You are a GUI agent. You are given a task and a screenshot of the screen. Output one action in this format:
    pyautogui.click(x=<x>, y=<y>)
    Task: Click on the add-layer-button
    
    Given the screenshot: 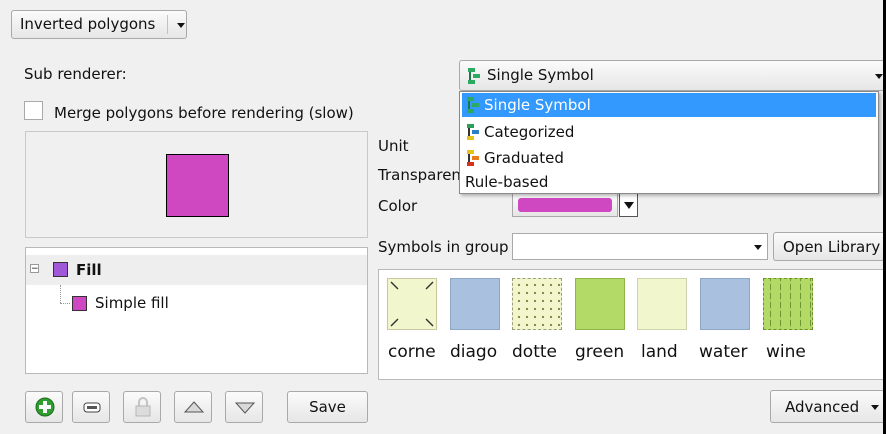 What is the action you would take?
    pyautogui.click(x=44, y=407)
    